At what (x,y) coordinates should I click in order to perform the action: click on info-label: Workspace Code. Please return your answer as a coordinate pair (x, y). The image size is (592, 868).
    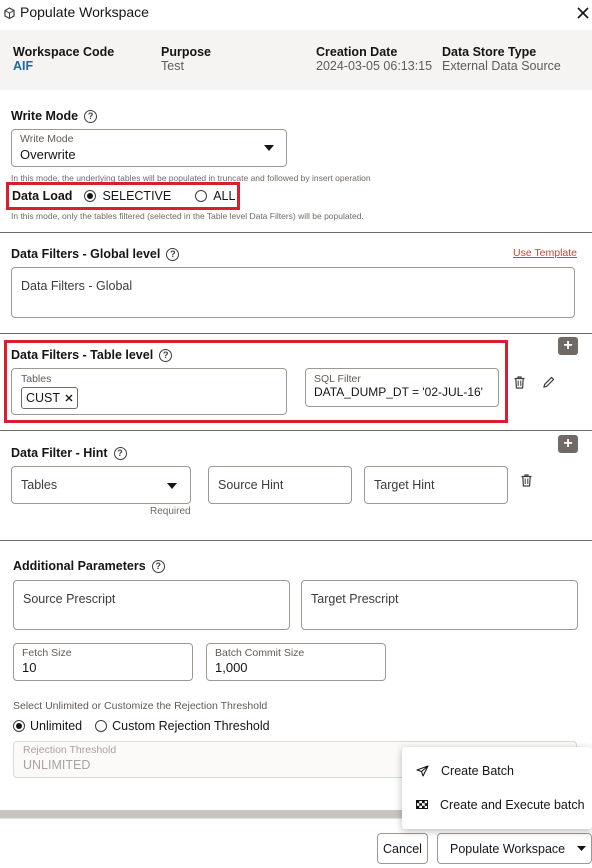
    Looking at the image, I should click on (64, 52).